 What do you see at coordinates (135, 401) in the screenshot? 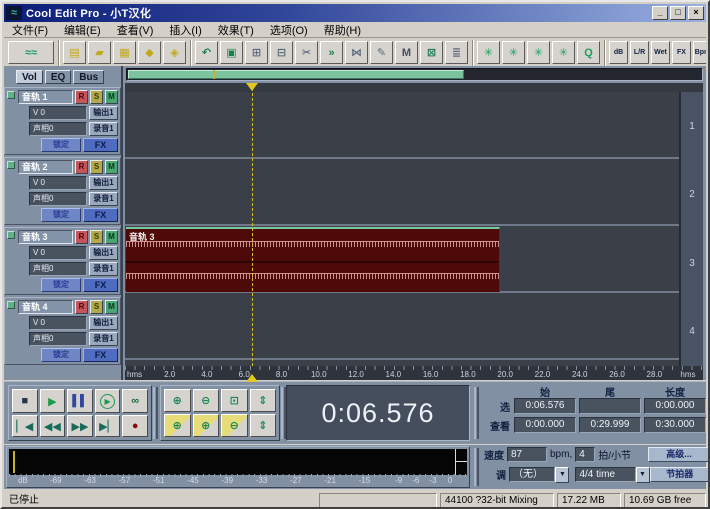
I see `loop-button: ∞` at bounding box center [135, 401].